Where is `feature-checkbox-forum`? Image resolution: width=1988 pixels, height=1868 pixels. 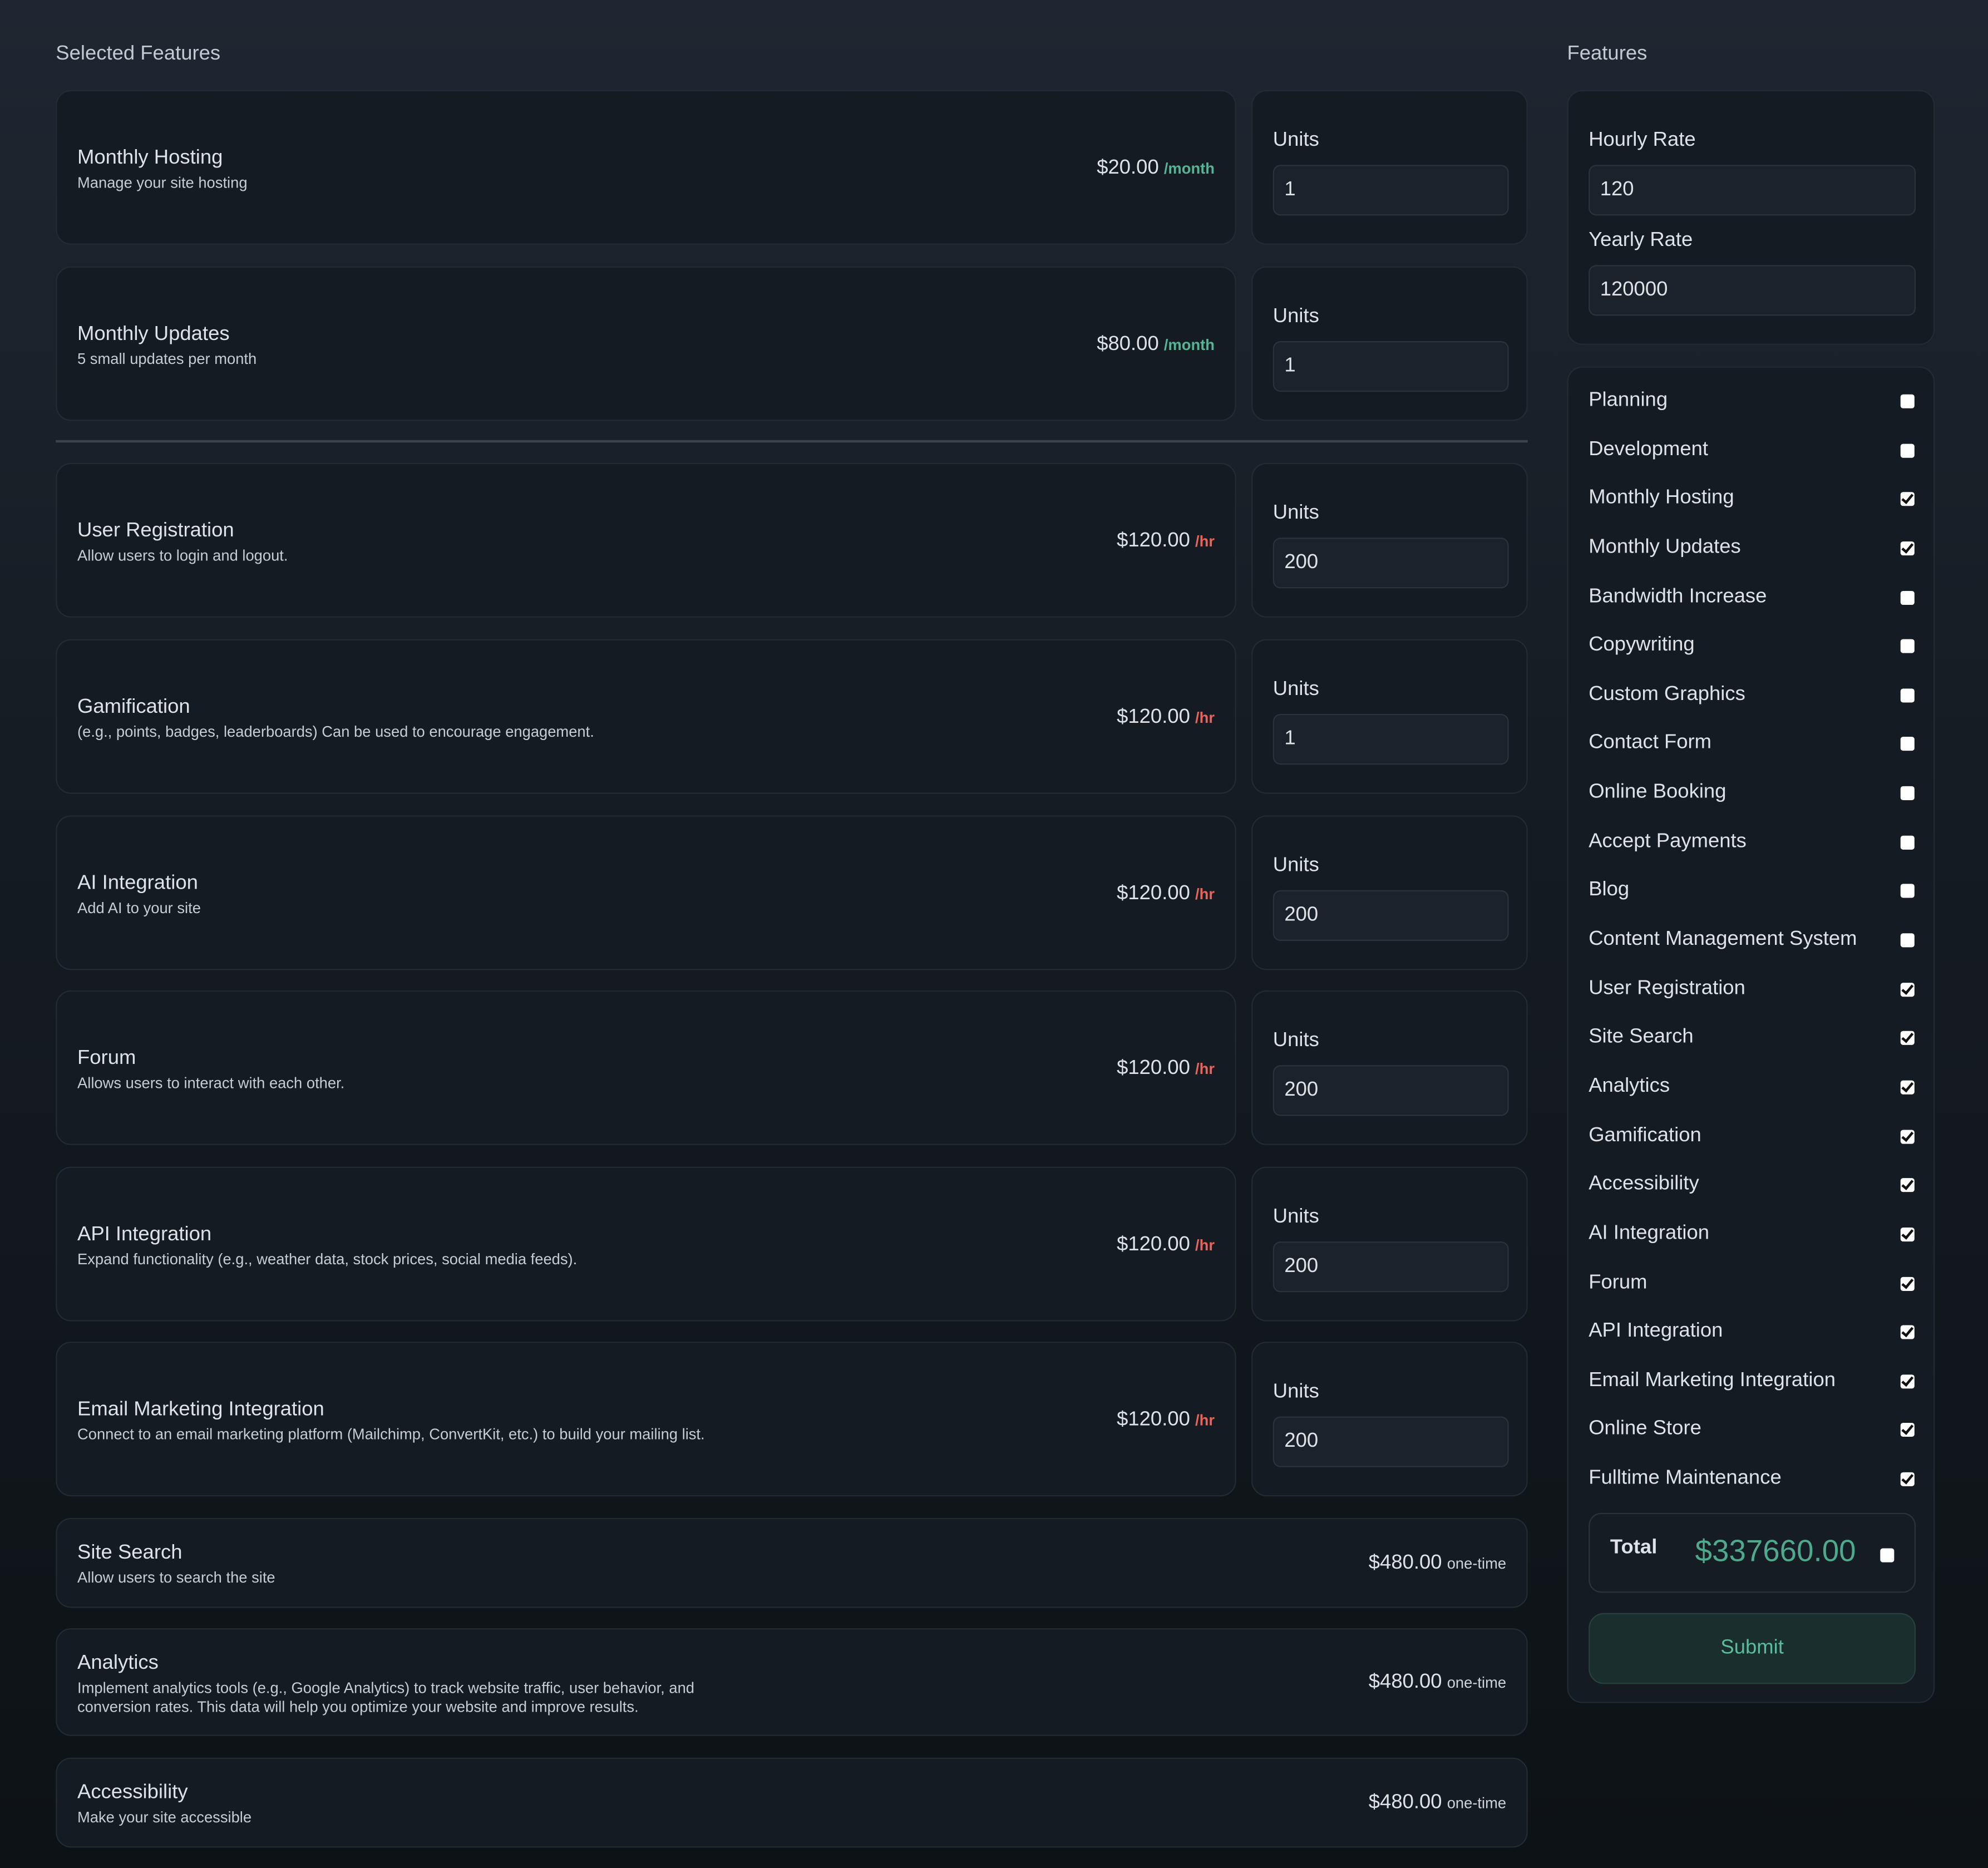
feature-checkbox-forum is located at coordinates (1907, 1282).